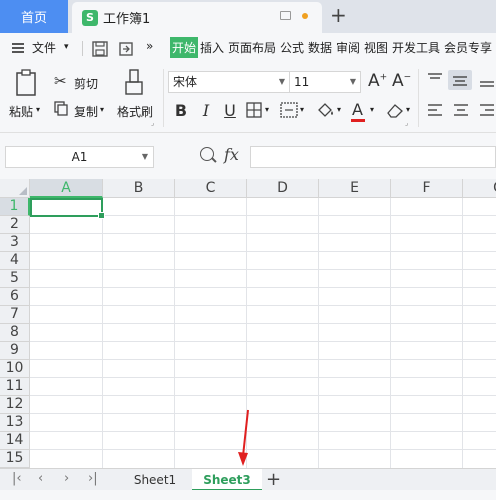 The image size is (496, 500). What do you see at coordinates (66, 478) in the screenshot?
I see `next-sheet-icon: ›` at bounding box center [66, 478].